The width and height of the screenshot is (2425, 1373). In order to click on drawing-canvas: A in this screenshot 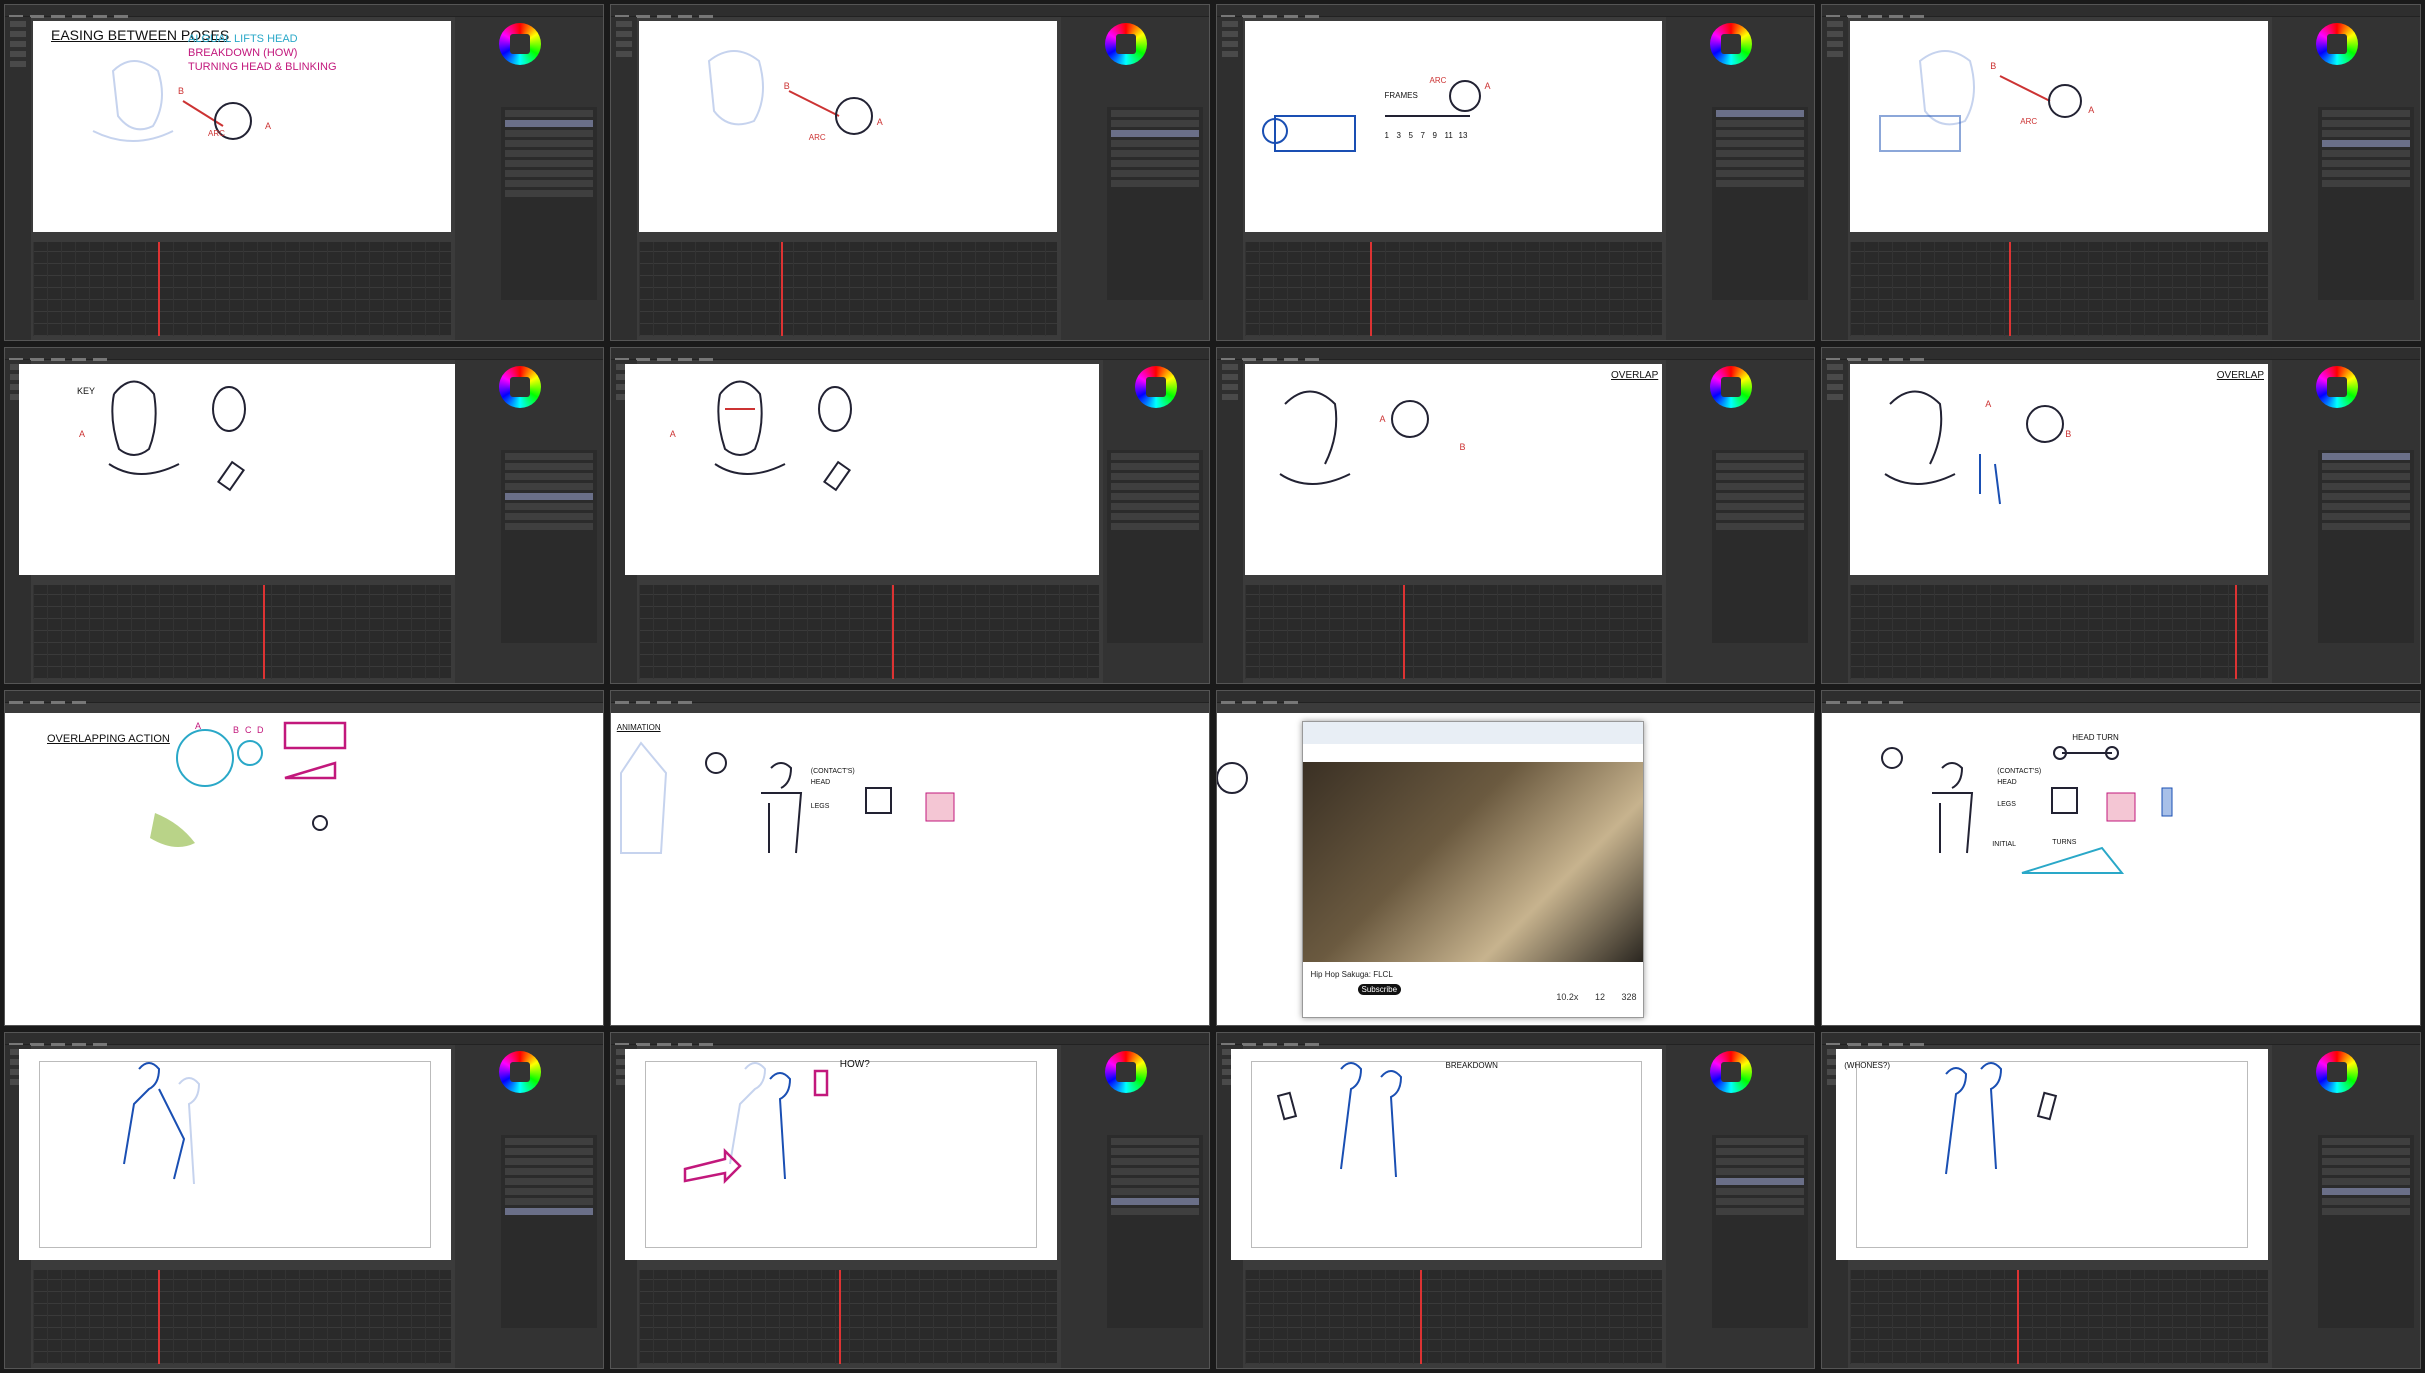, I will do `click(861, 469)`.